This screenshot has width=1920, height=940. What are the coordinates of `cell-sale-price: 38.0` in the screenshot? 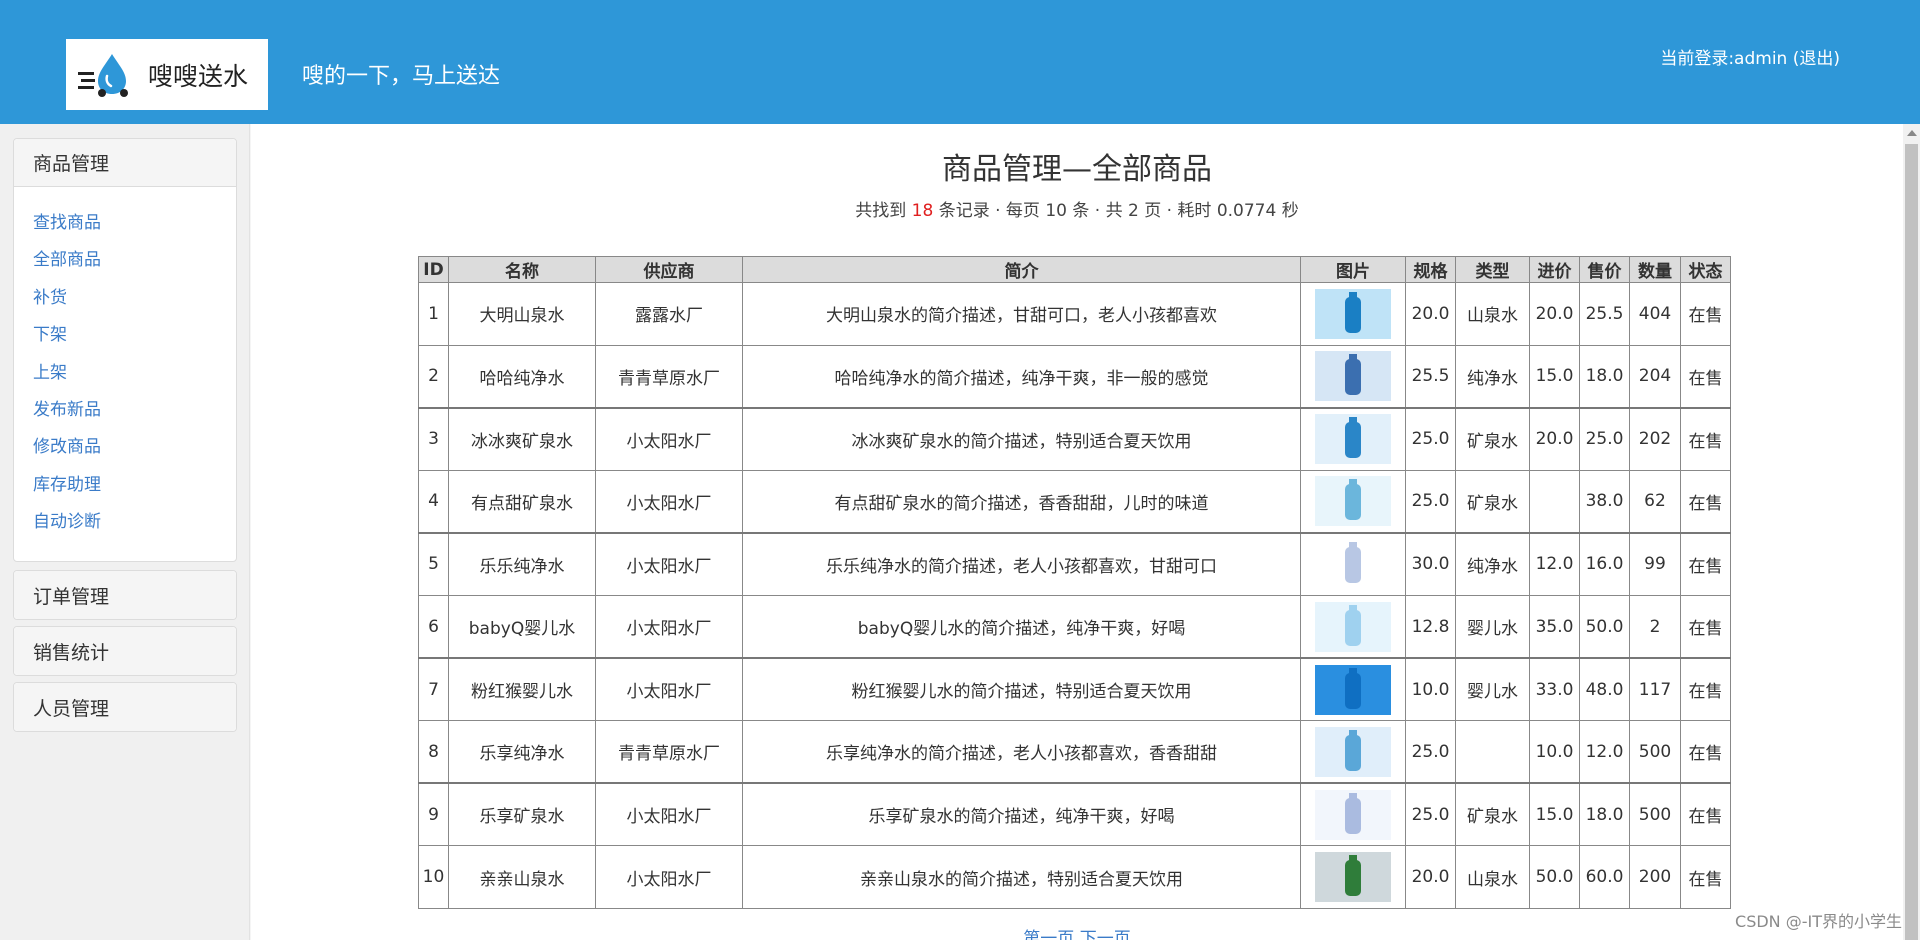 It's located at (1604, 501).